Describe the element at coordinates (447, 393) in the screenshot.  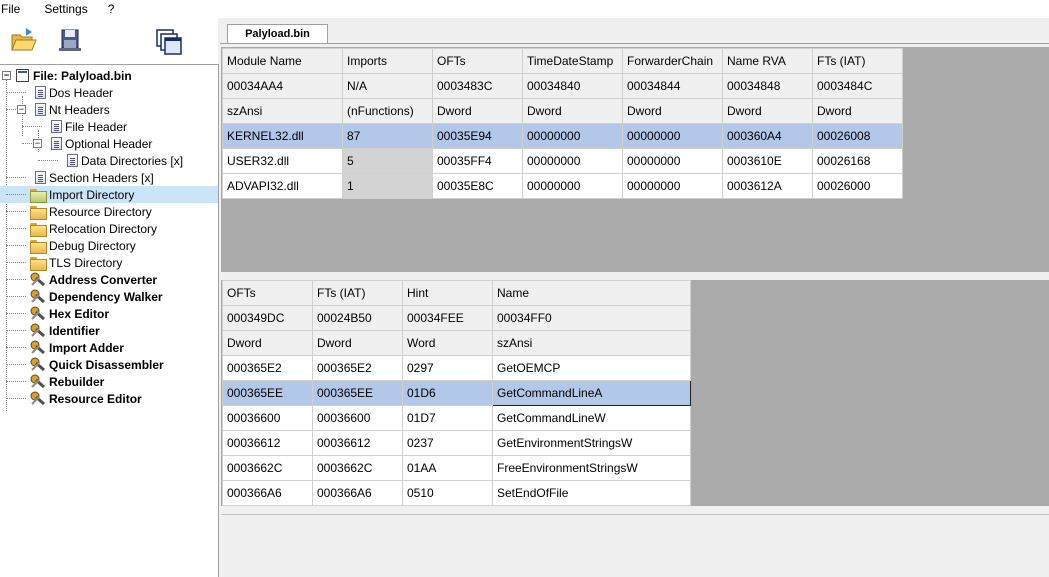
I see `table-cell: 01D6` at that location.